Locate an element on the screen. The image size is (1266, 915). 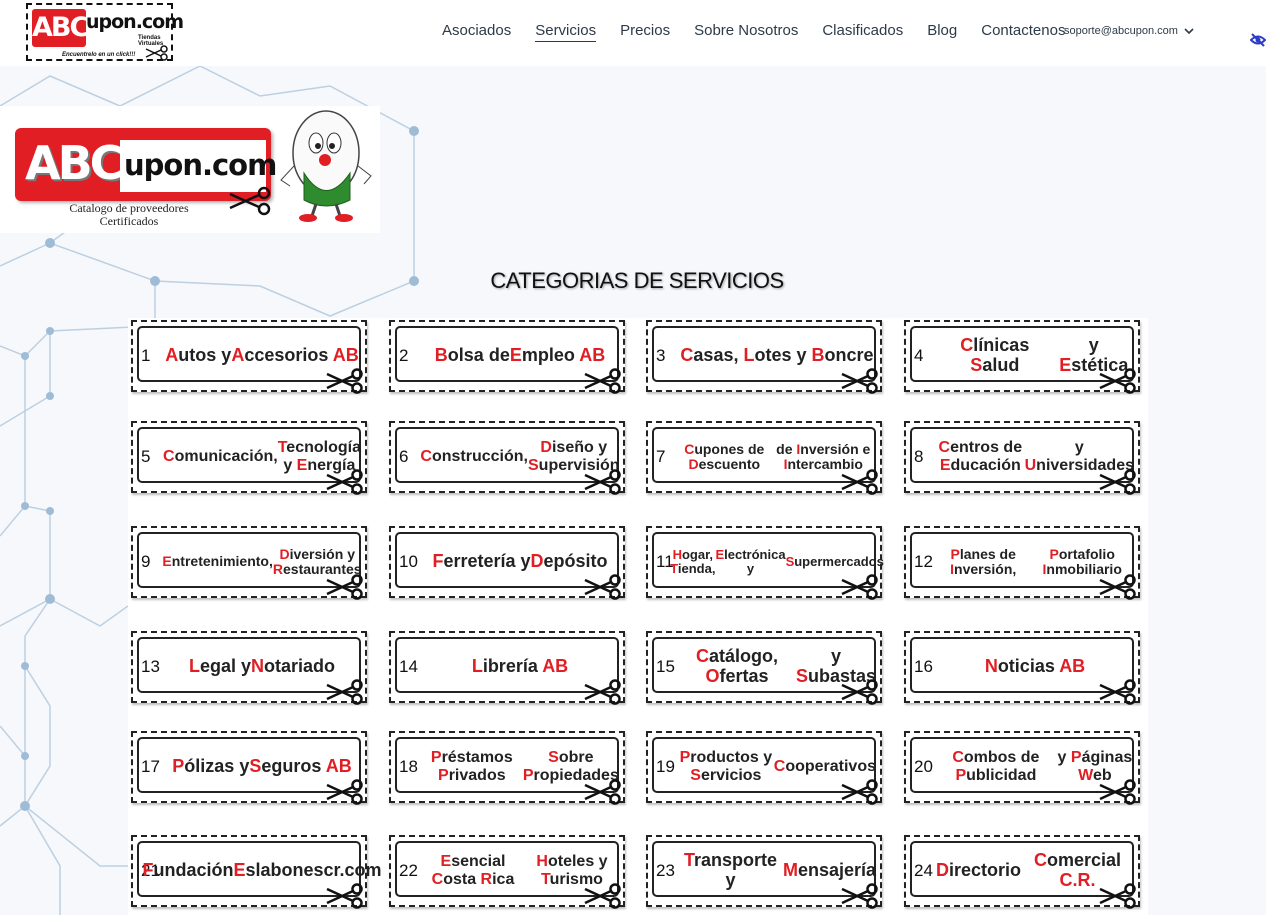
chevron-down-icon is located at coordinates (1189, 30).